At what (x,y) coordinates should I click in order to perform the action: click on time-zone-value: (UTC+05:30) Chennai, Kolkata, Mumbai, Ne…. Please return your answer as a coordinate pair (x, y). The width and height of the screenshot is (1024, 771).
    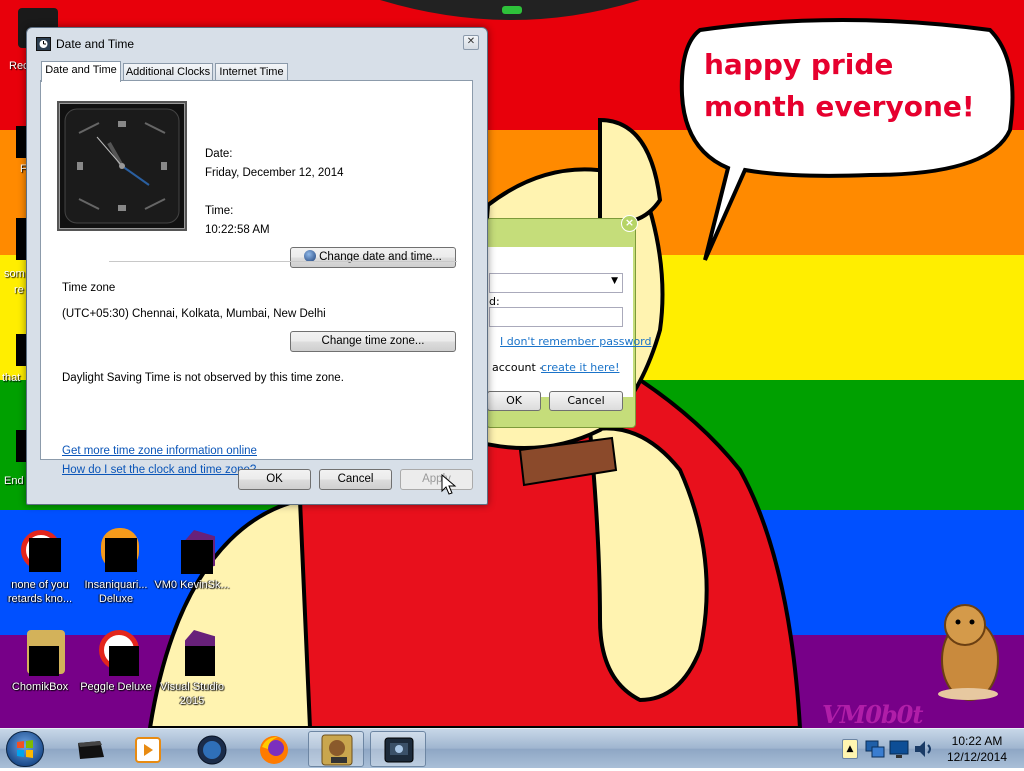
    Looking at the image, I should click on (194, 314).